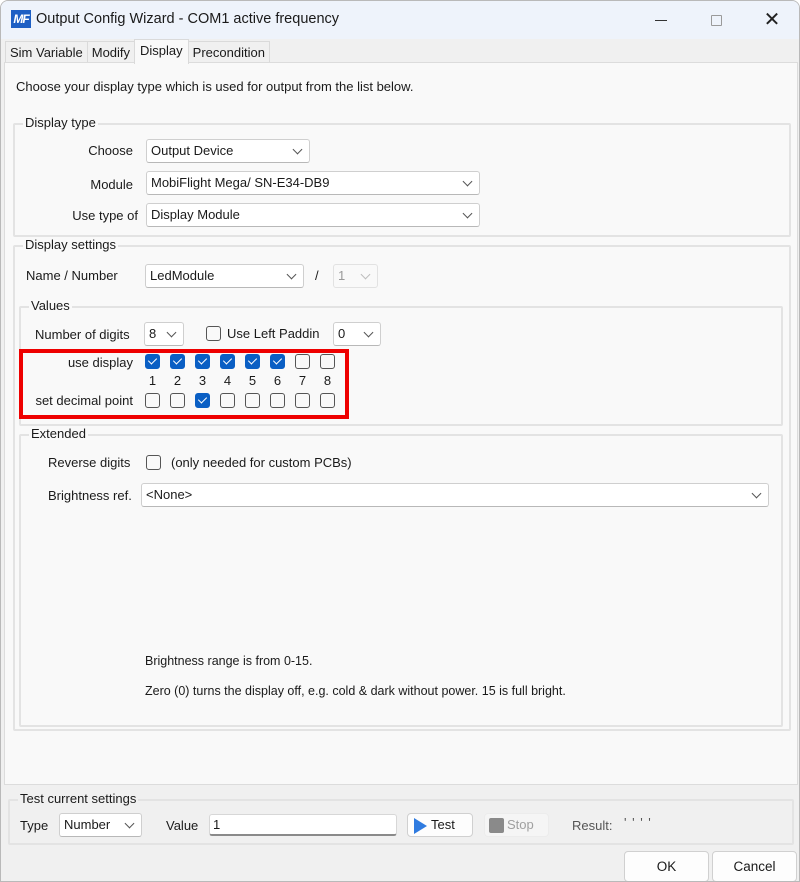 The image size is (800, 882). What do you see at coordinates (21, 19) in the screenshot?
I see `mobiflight-app-icon: MF` at bounding box center [21, 19].